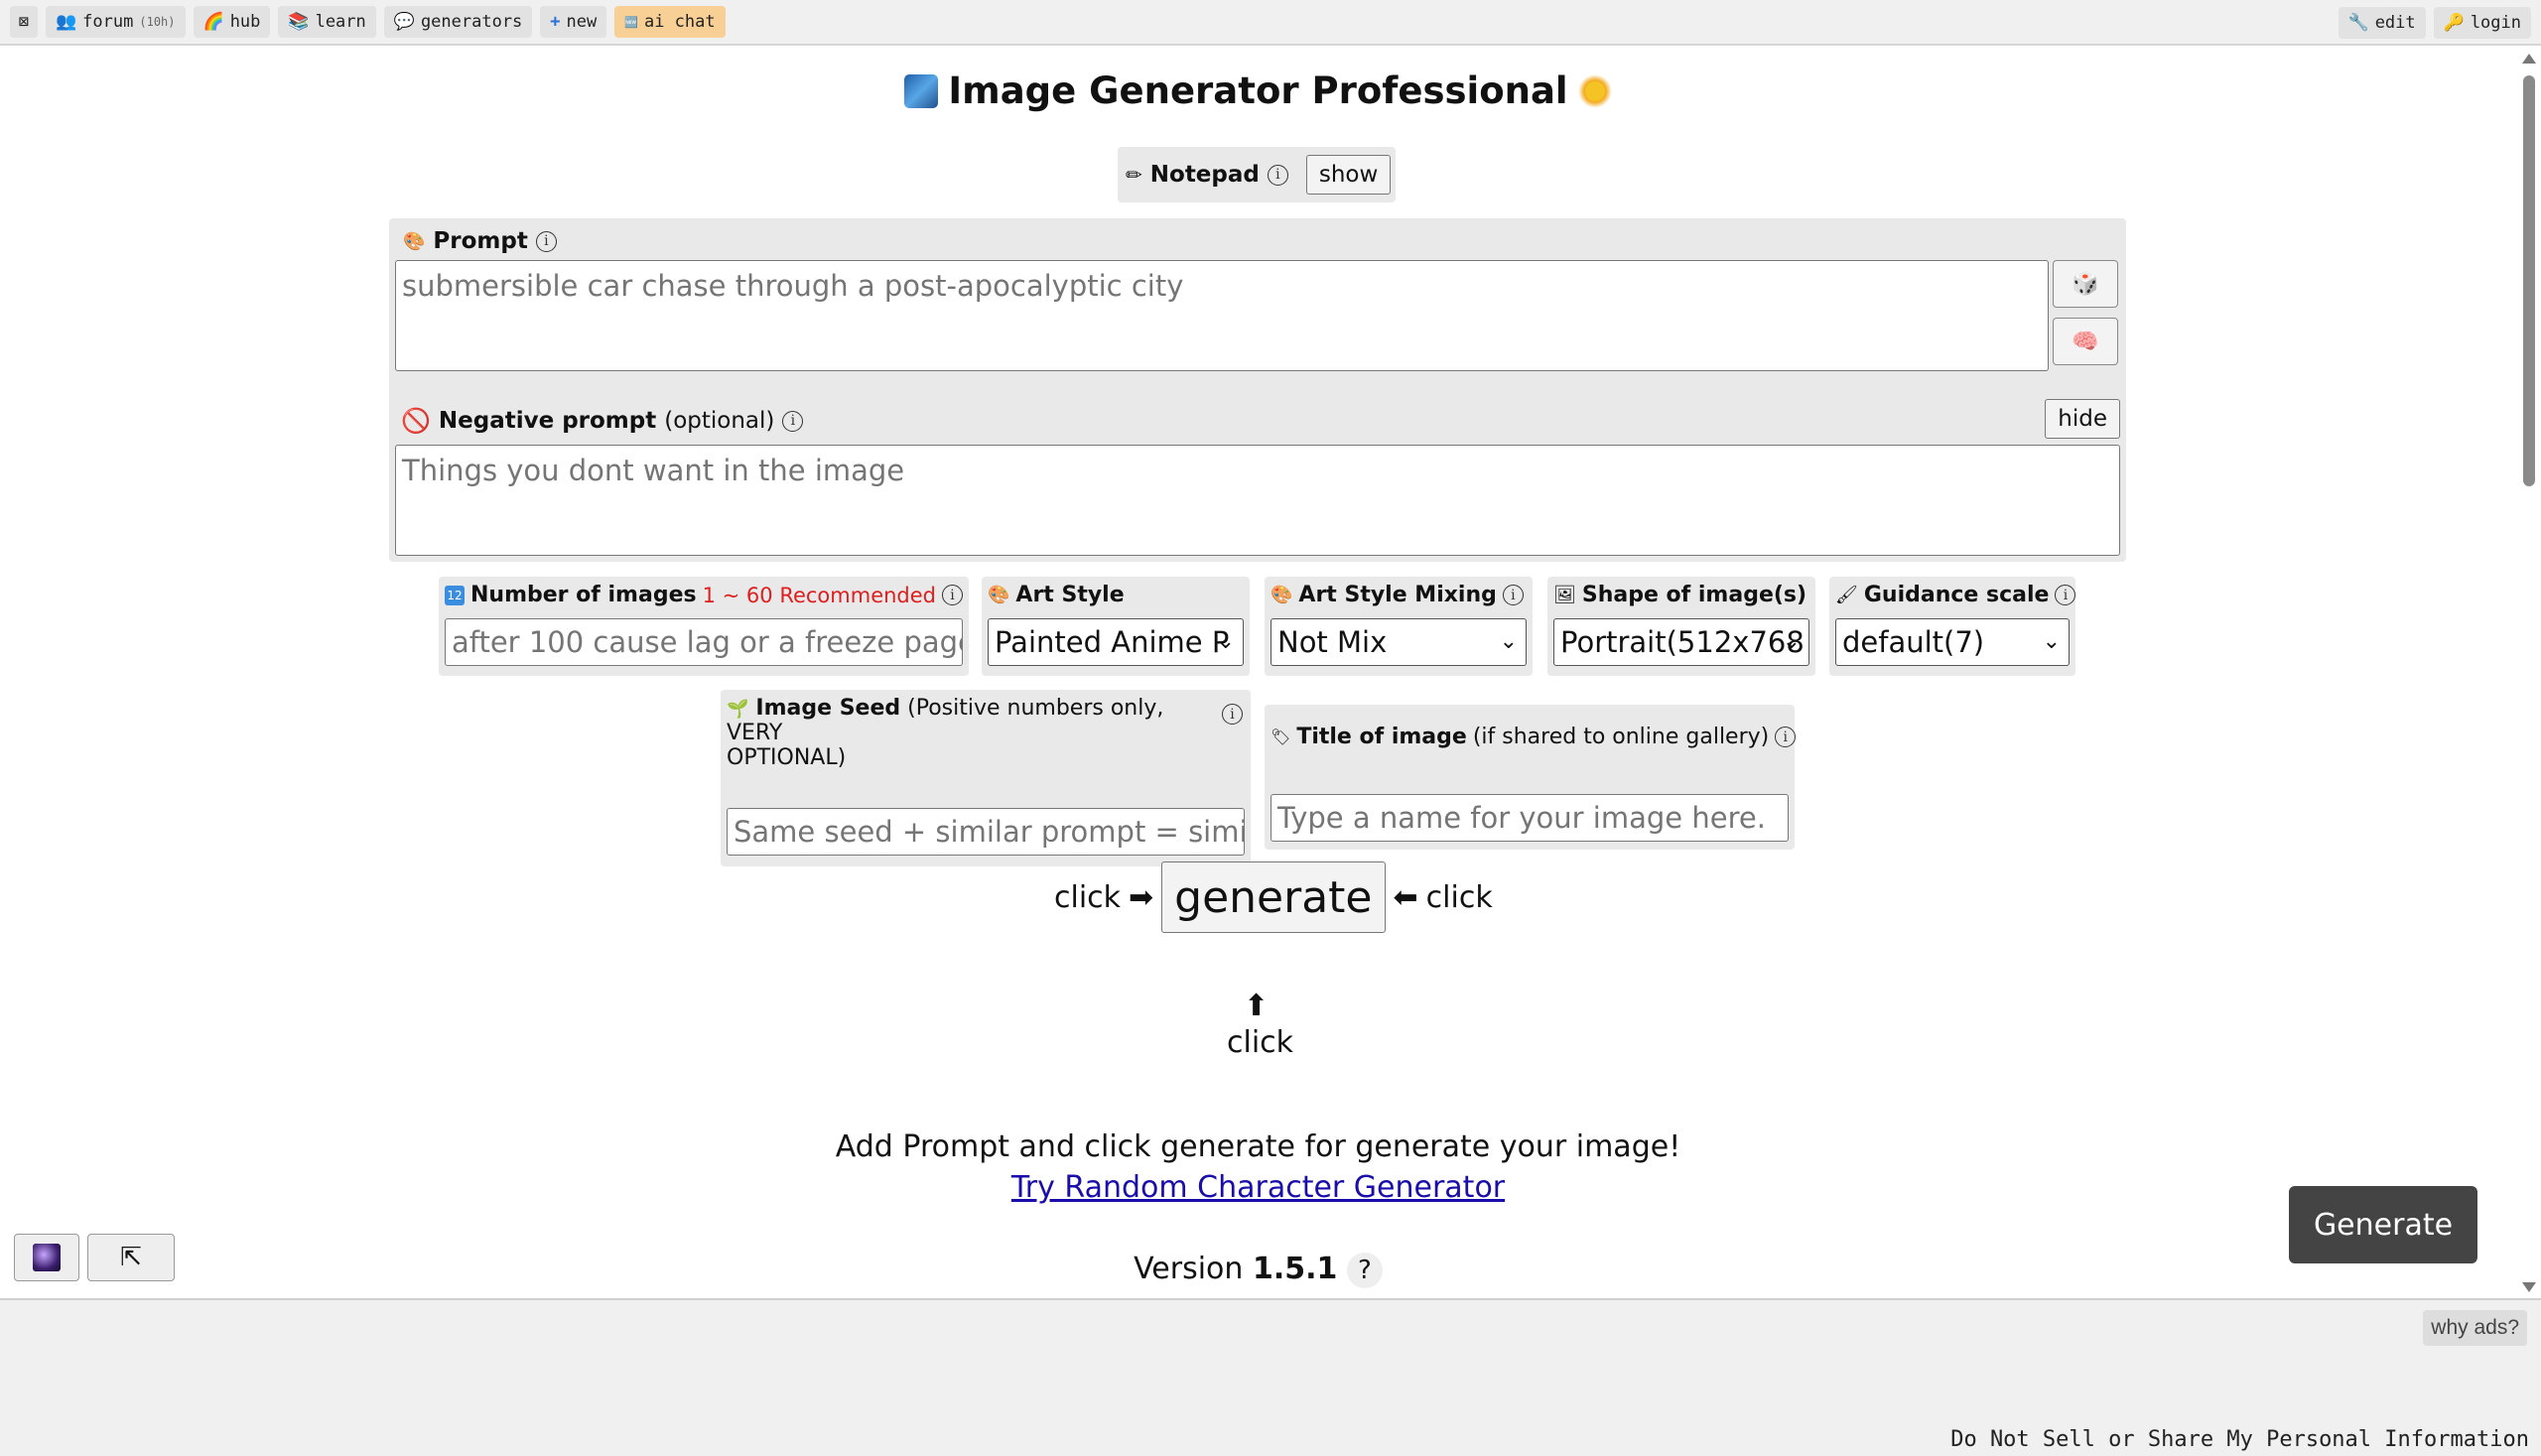 The width and height of the screenshot is (2541, 1456). Describe the element at coordinates (1277, 175) in the screenshot. I see `notepad-info-icon: i` at that location.